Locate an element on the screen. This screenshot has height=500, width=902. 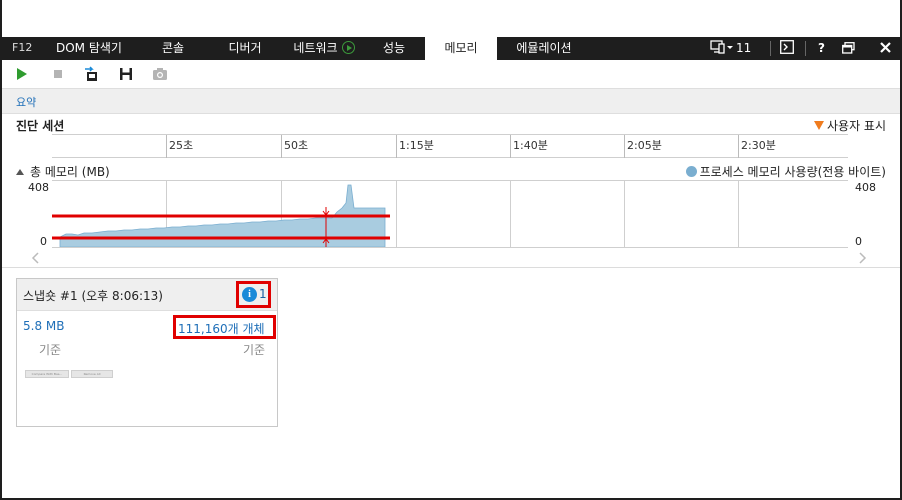
objects-highlight: 111,160개 개체 is located at coordinates (224, 327).